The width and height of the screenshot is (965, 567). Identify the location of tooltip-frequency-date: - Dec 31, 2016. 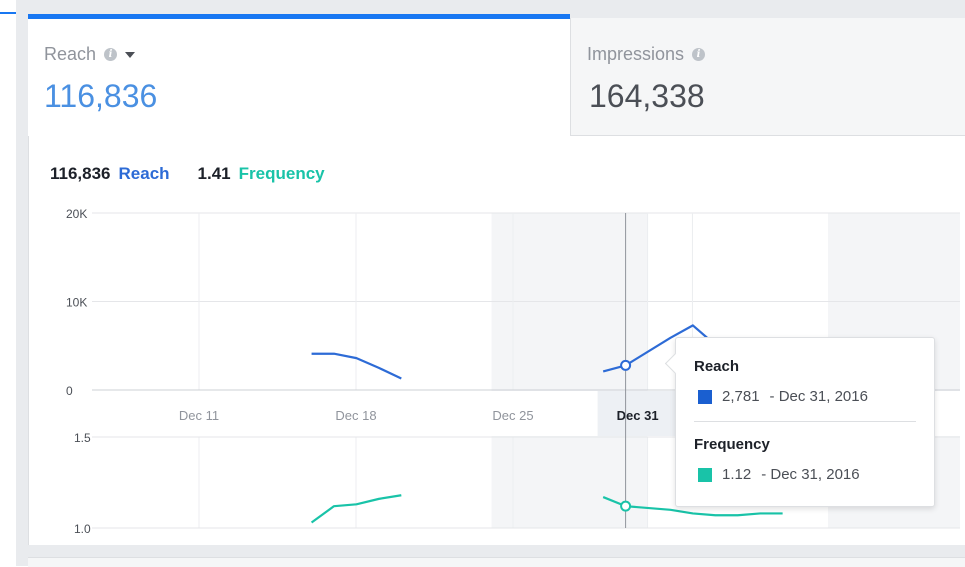
(810, 474).